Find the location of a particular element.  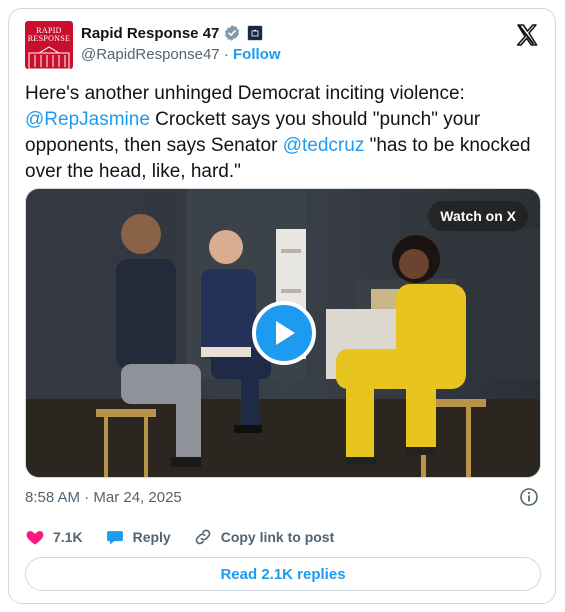

timestamp: 8:58 AM · Mar 24, 2025 is located at coordinates (103, 497).